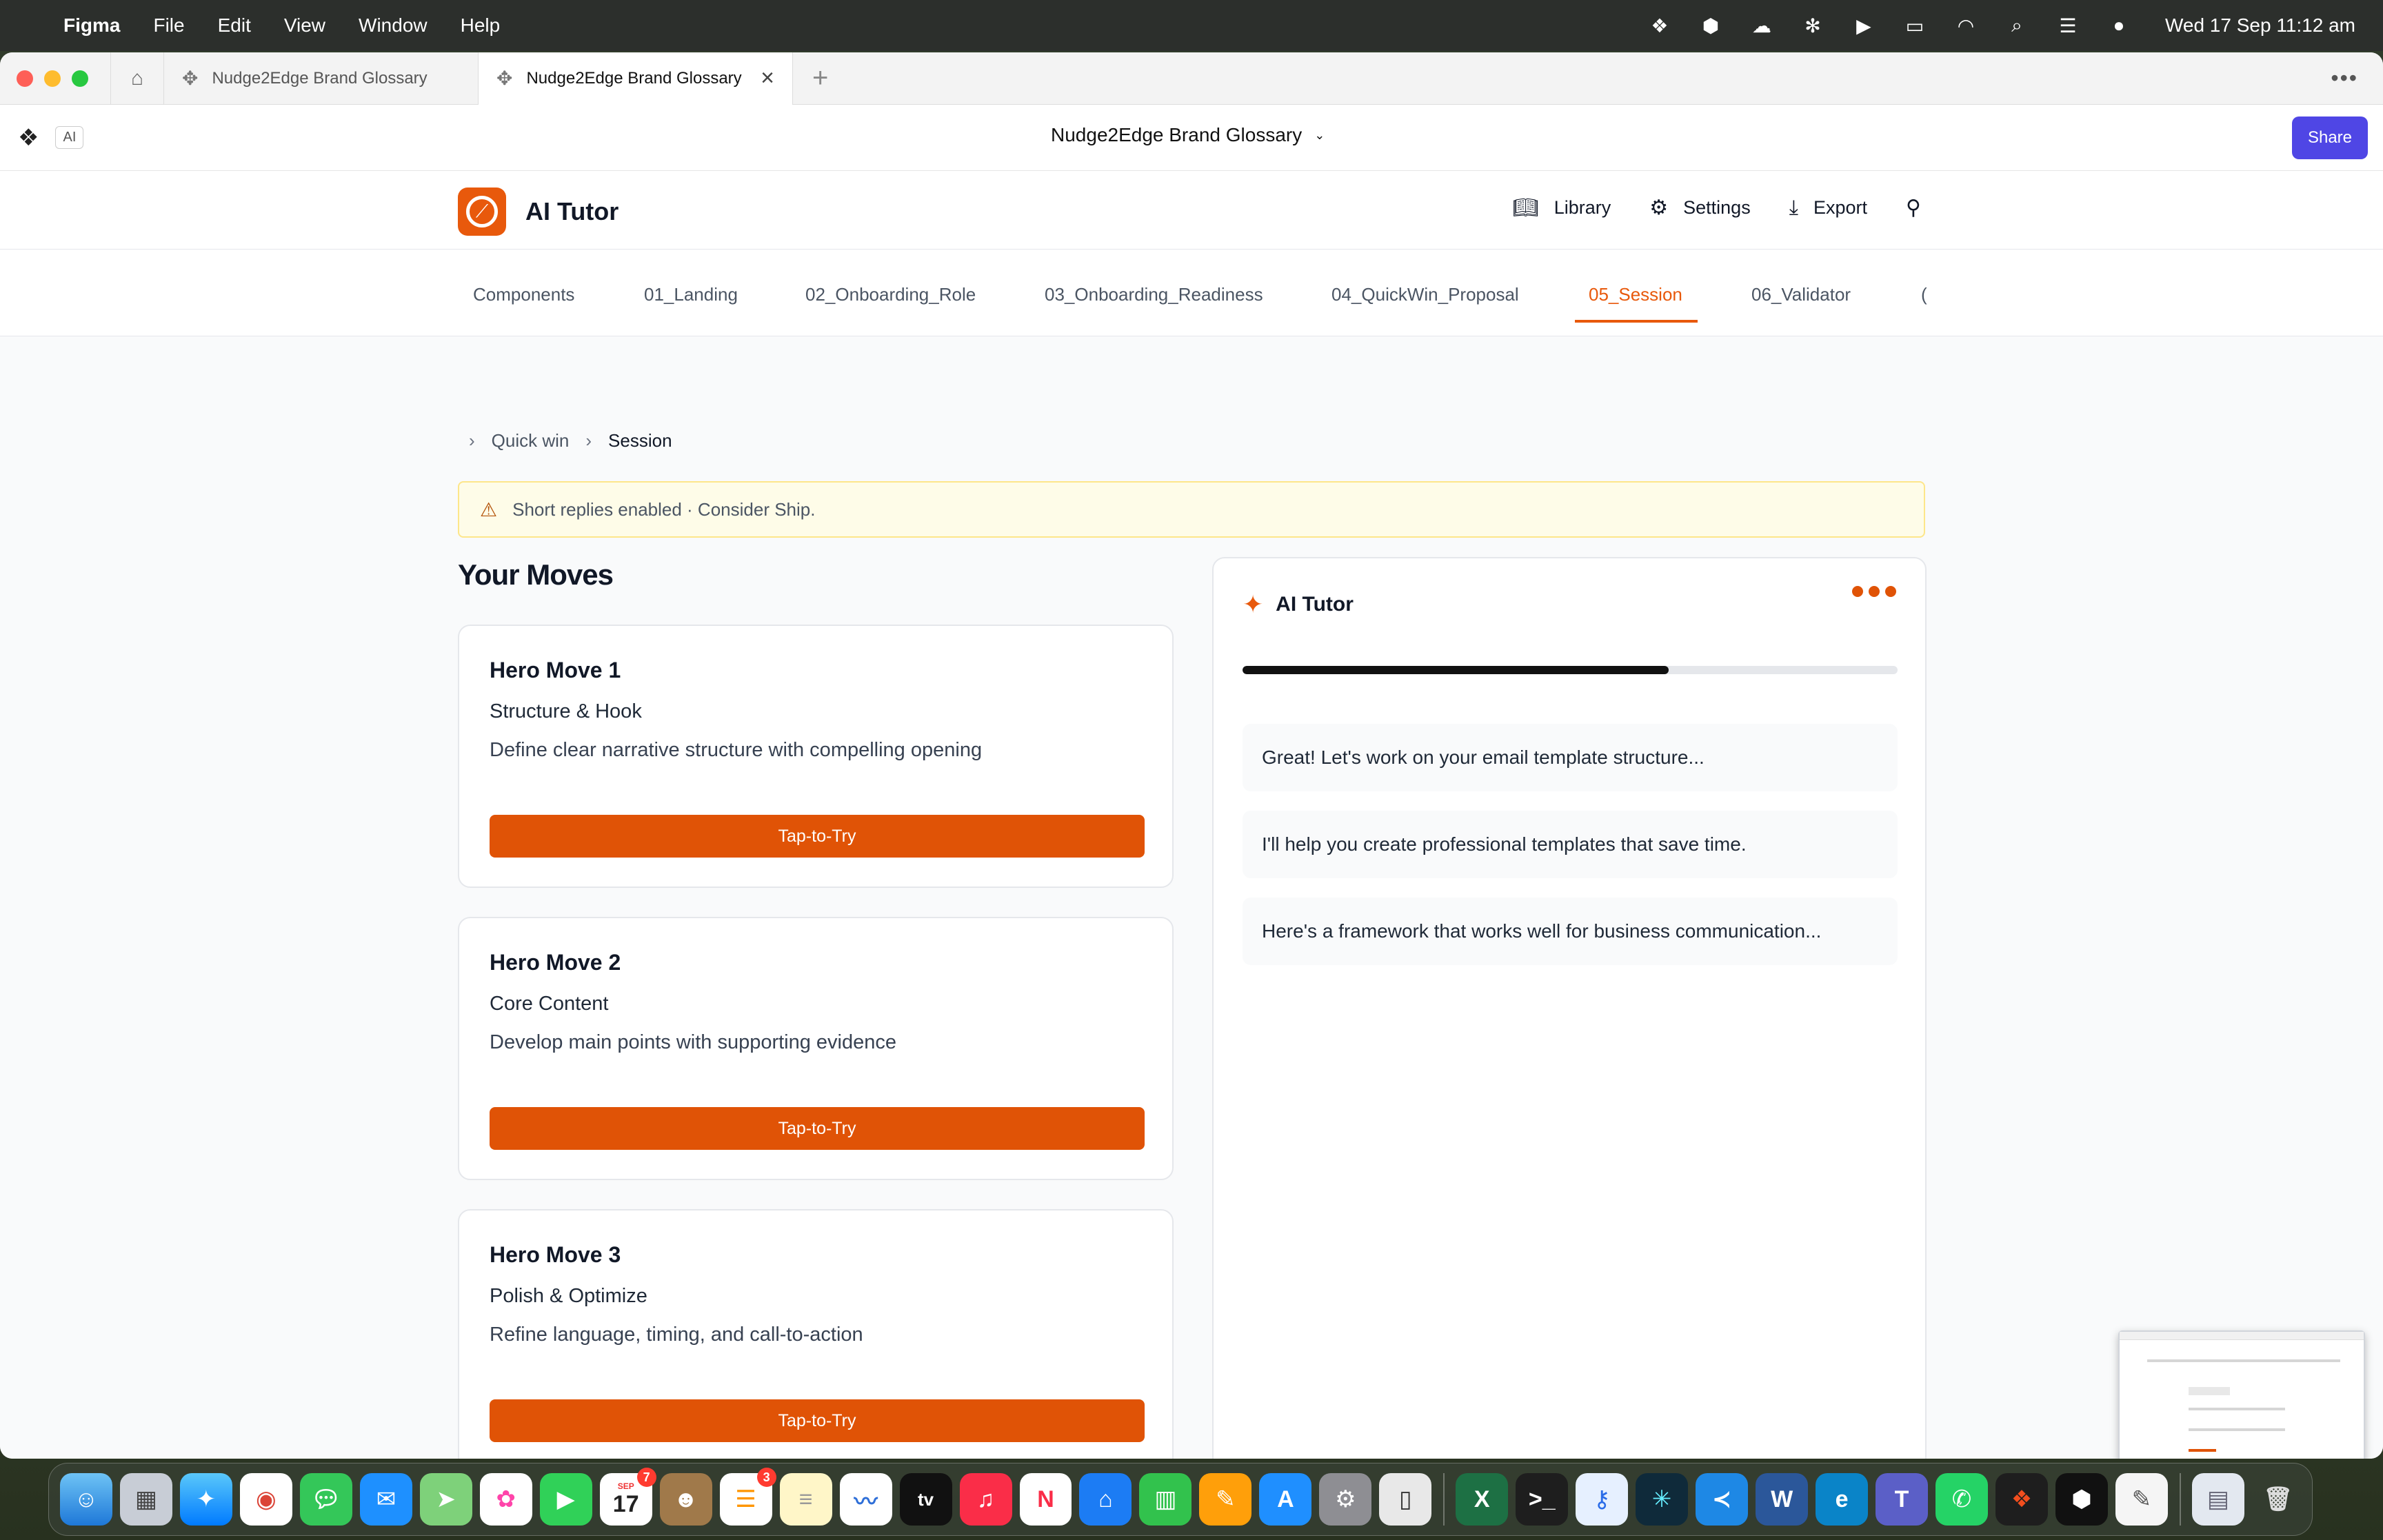  I want to click on file-title-label: Nudge2Edge Brand Glossary, so click(1177, 134).